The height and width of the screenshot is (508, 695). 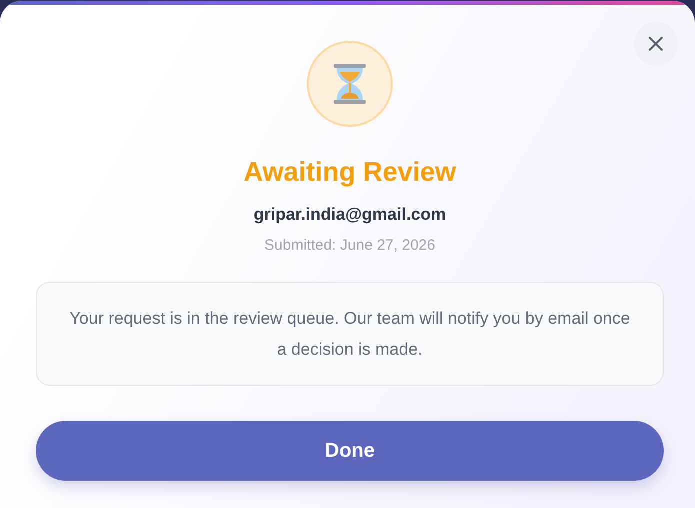 I want to click on done-button: Done, so click(x=350, y=451).